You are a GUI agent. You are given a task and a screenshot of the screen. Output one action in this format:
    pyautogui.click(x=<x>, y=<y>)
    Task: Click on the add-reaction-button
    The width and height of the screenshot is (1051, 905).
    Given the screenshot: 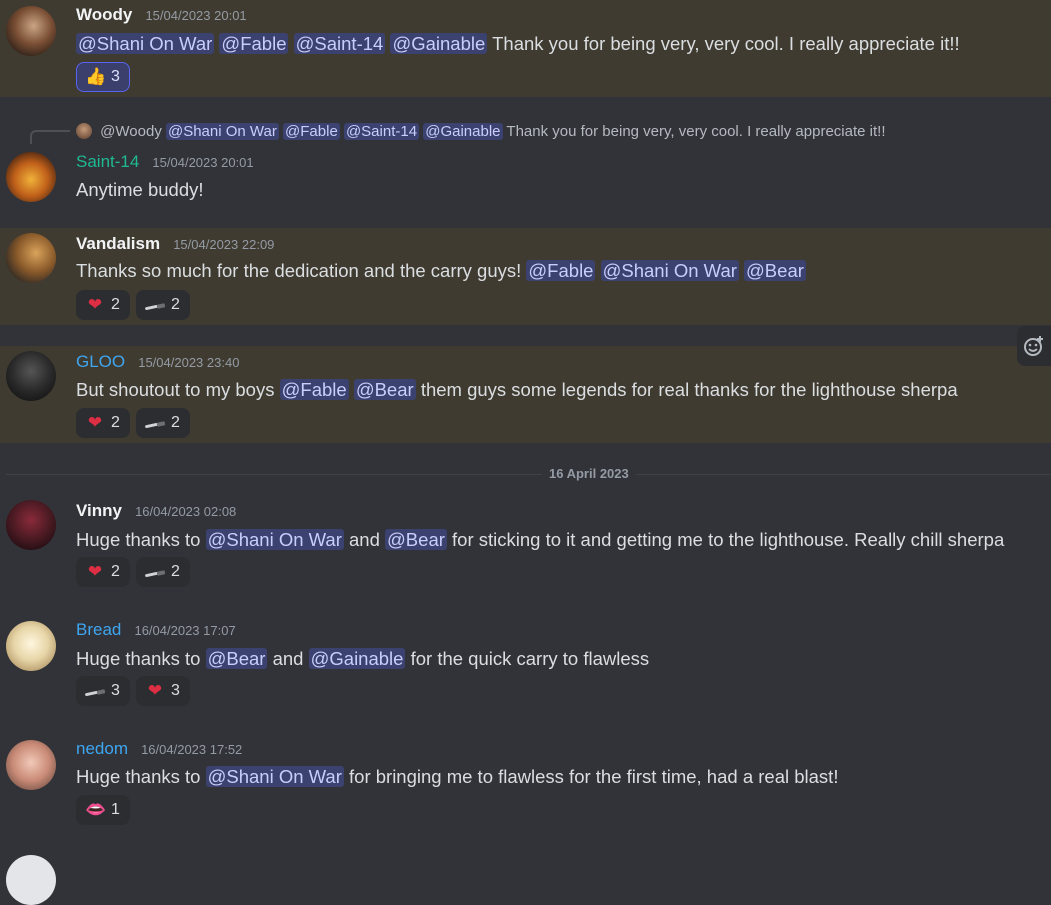 What is the action you would take?
    pyautogui.click(x=1034, y=346)
    